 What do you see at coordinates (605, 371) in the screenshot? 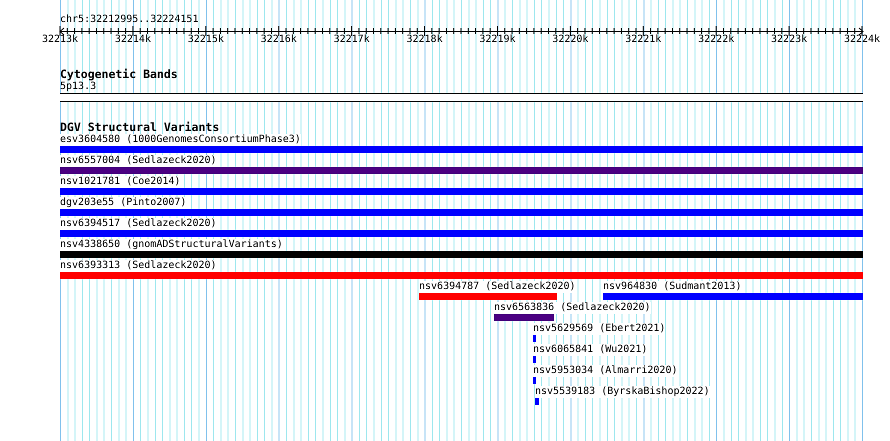
I see `variant-label: nsv5953034 (Almarri2020)` at bounding box center [605, 371].